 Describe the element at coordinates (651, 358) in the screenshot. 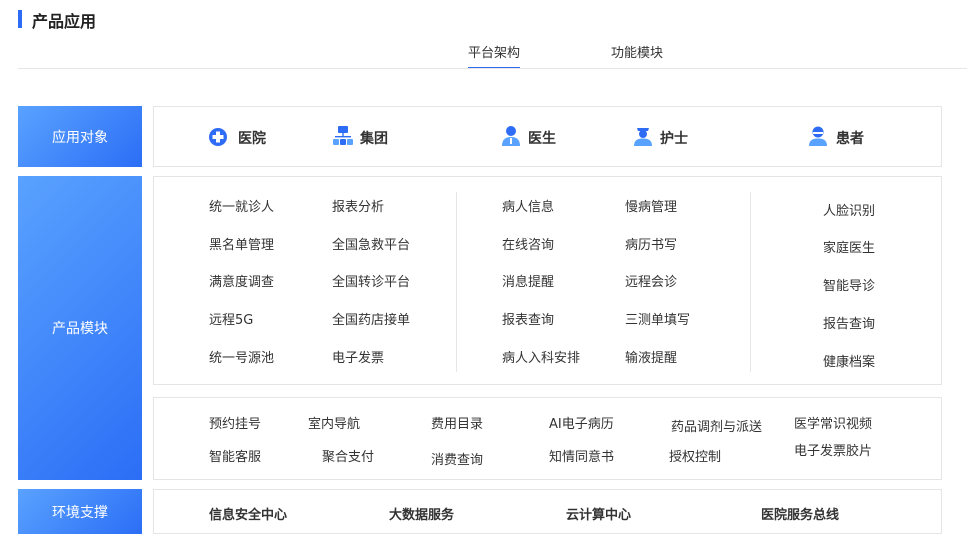

I see `module-item: 输液提醒` at that location.